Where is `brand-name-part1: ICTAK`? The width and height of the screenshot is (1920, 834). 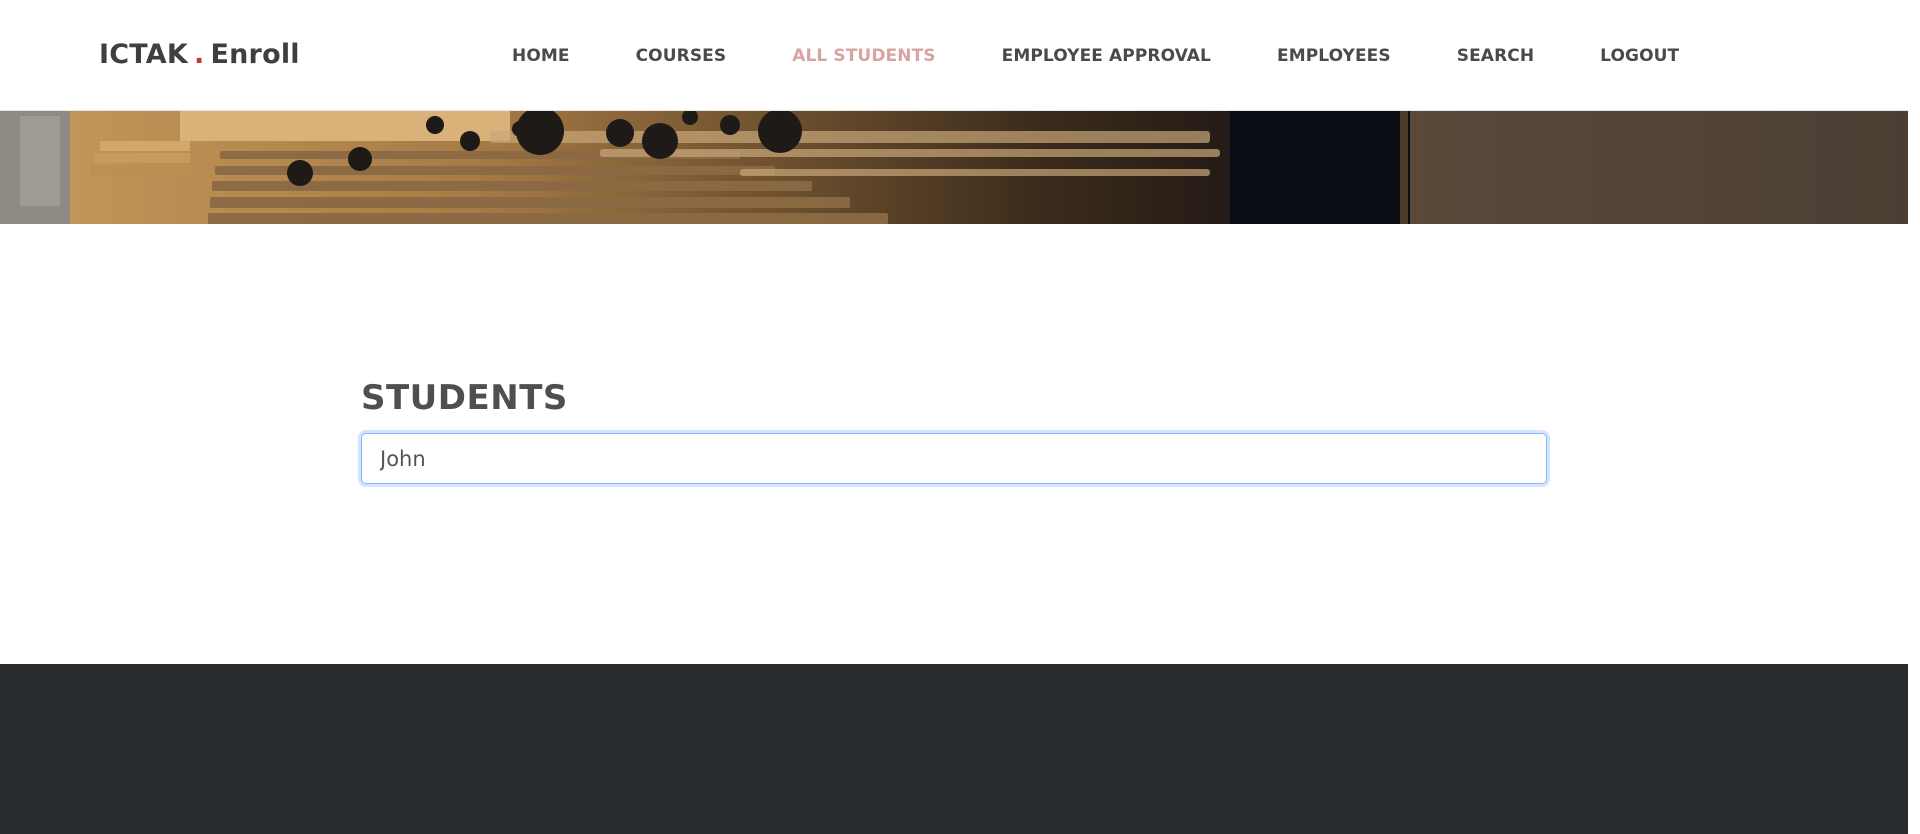 brand-name-part1: ICTAK is located at coordinates (144, 54).